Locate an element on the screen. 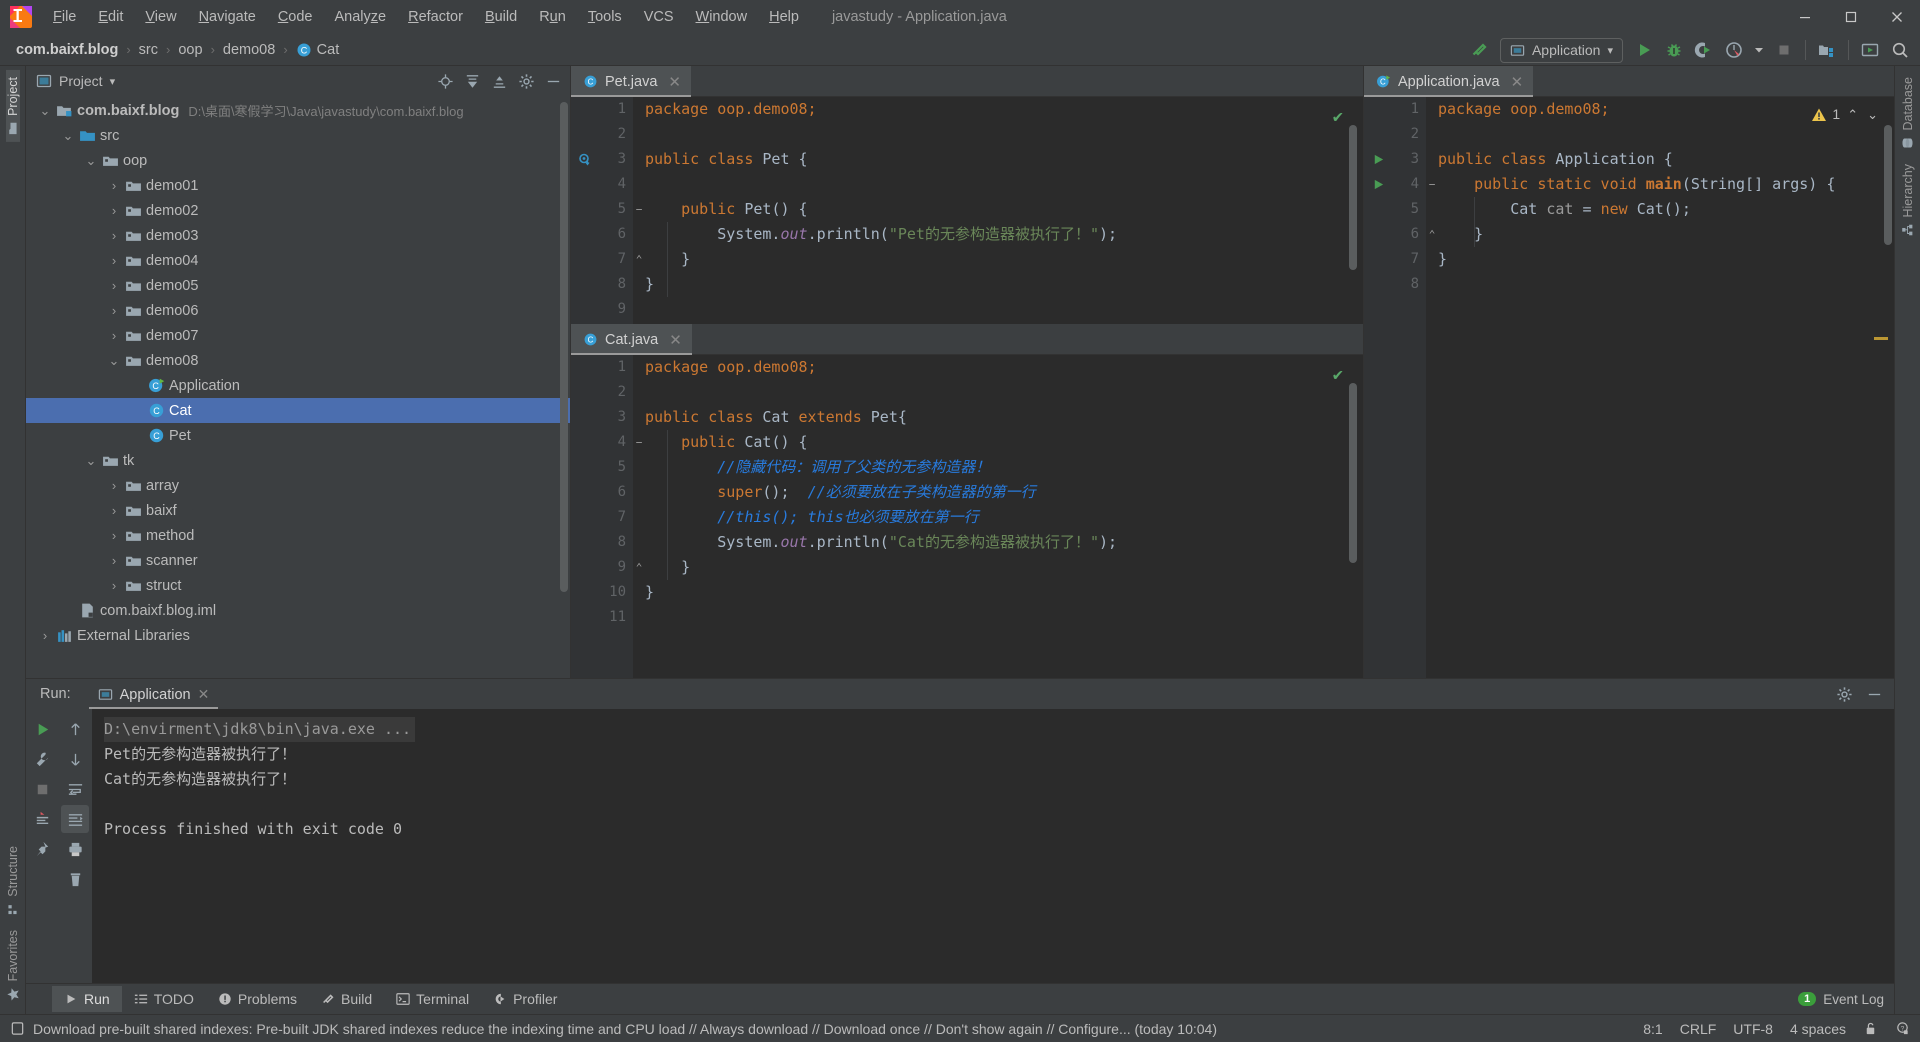 Image resolution: width=1920 pixels, height=1042 pixels. close-button is located at coordinates (1897, 17).